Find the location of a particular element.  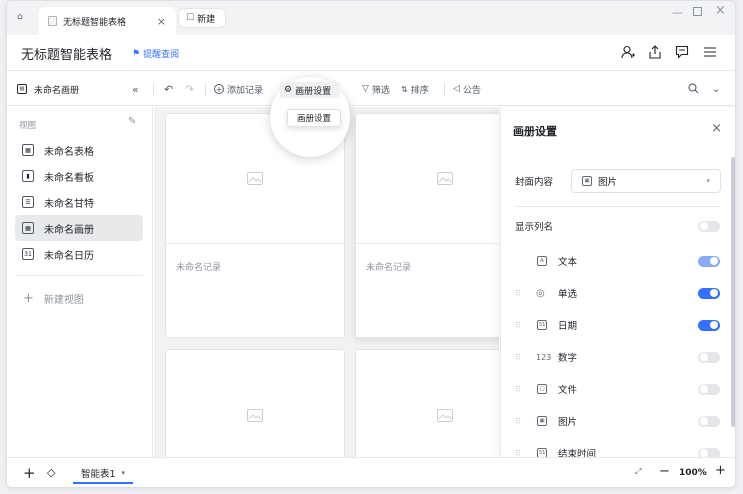

megaphone-icon: ◁ is located at coordinates (456, 89).